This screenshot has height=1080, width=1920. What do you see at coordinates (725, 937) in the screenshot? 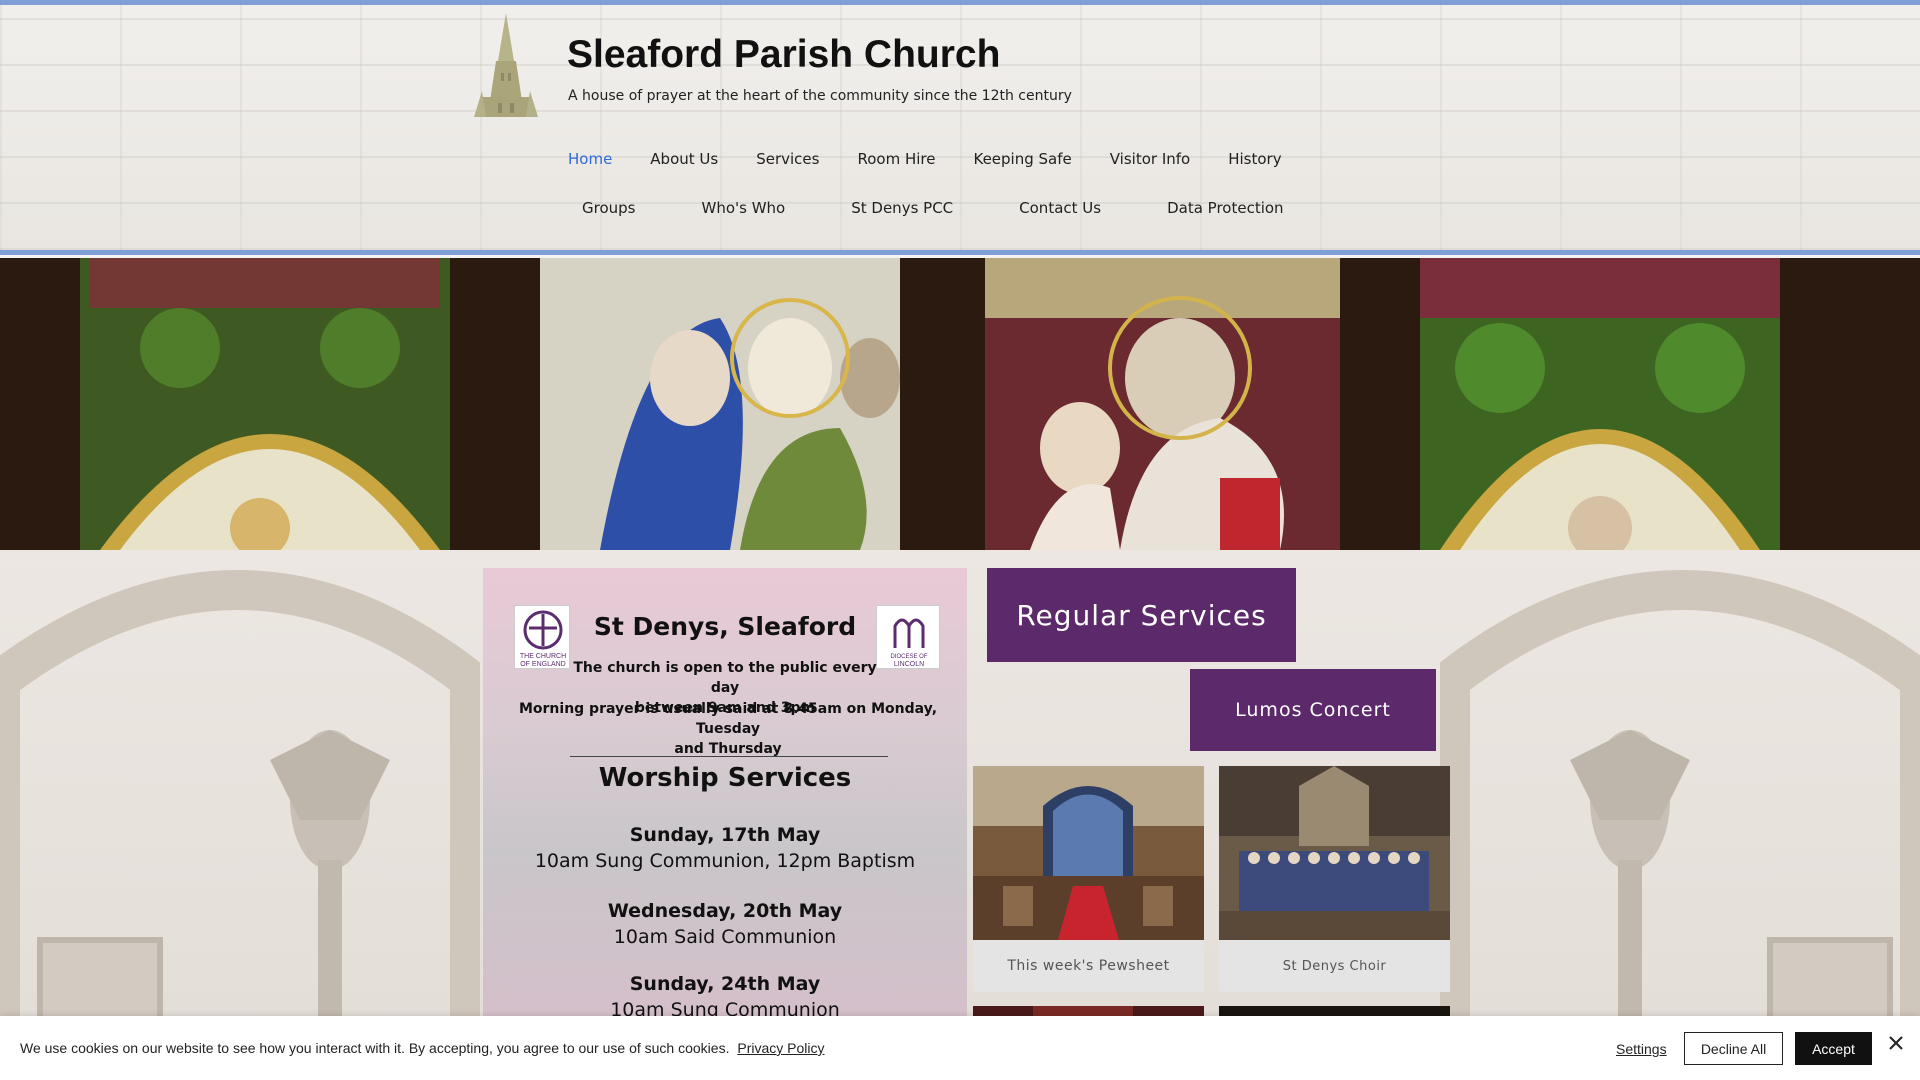
I see `service-description: 10am Said Communion` at bounding box center [725, 937].